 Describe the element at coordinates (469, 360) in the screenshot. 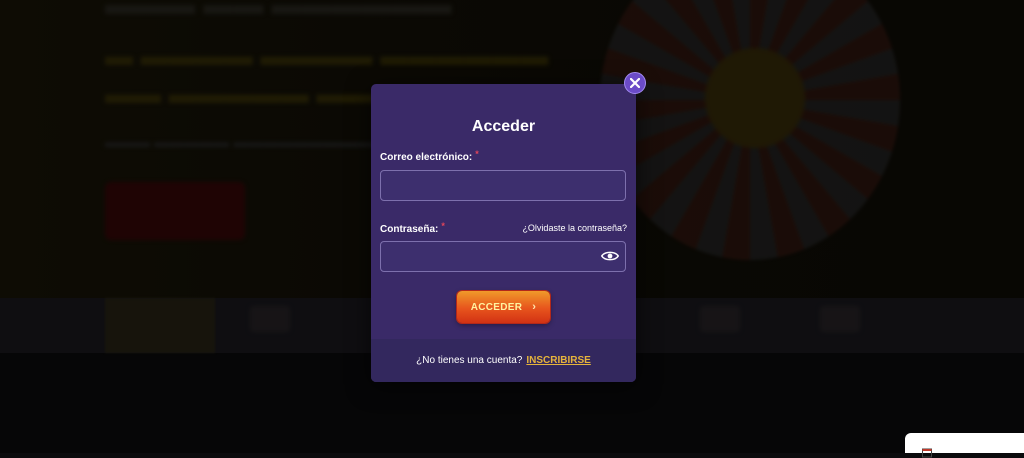

I see `no-account-text: ¿No tienes una cuenta?` at that location.